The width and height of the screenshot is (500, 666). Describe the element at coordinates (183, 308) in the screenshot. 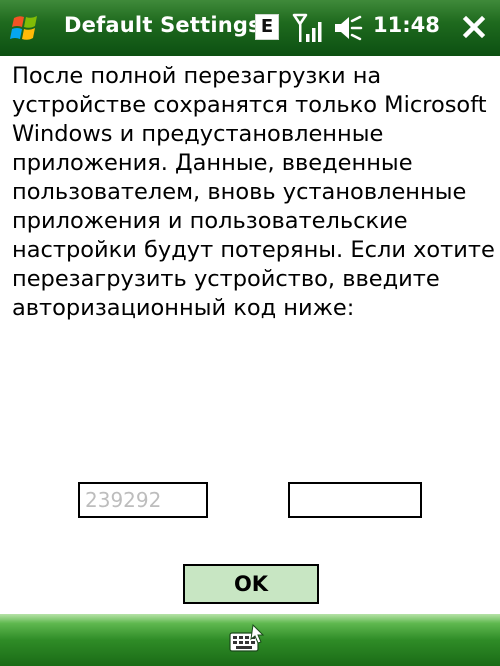

I see `message-line: авторизационный код ниже:` at that location.